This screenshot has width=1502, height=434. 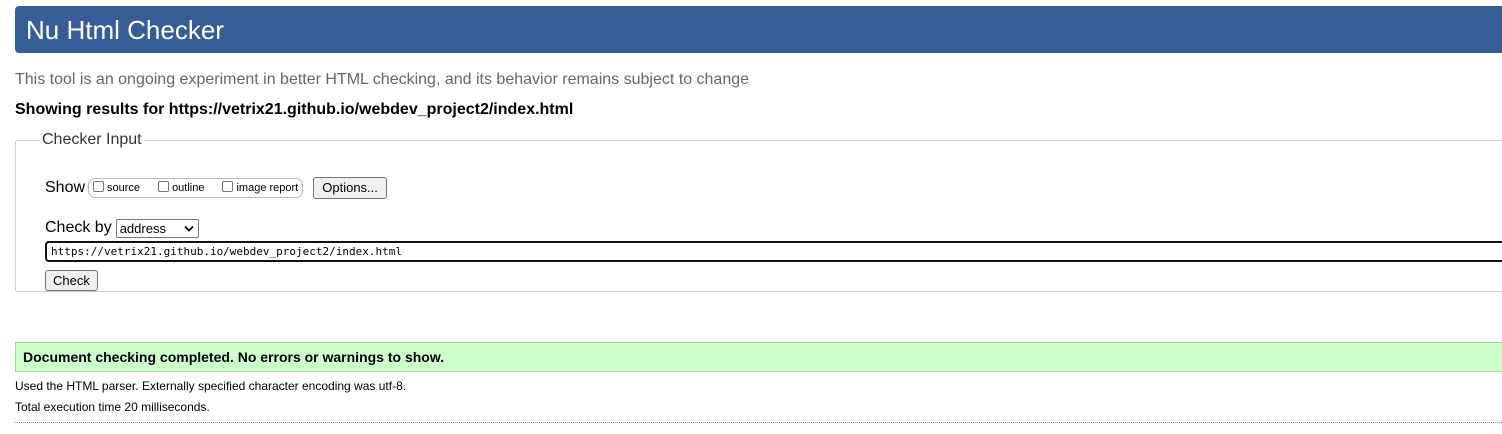 I want to click on image-report-checkbox-label: image report, so click(x=267, y=188).